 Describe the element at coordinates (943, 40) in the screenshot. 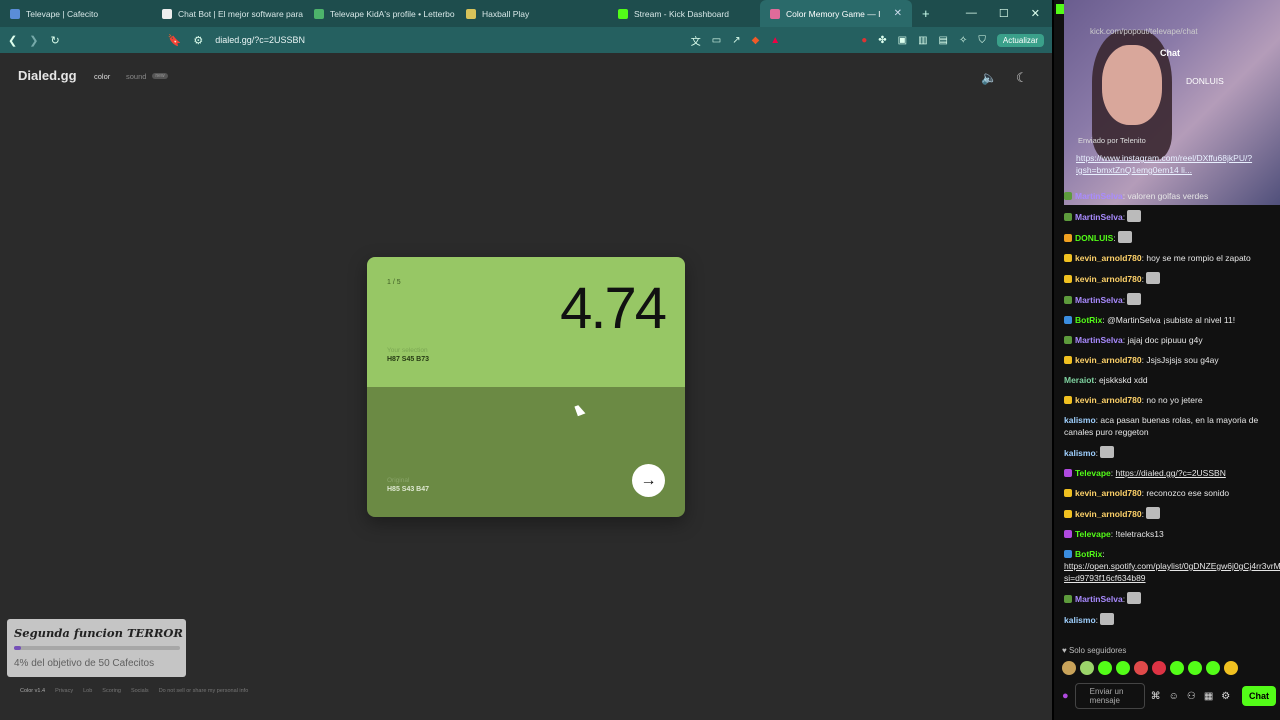

I see `wallet-icon: ▤` at that location.